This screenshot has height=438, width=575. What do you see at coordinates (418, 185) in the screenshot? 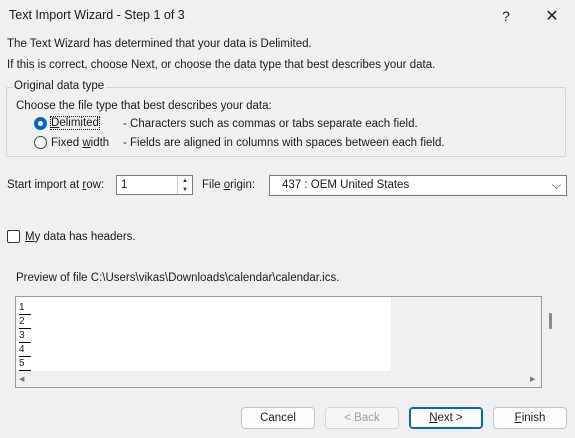
I see `file-origin-dropdown: 437 : OEM United States ⌵` at bounding box center [418, 185].